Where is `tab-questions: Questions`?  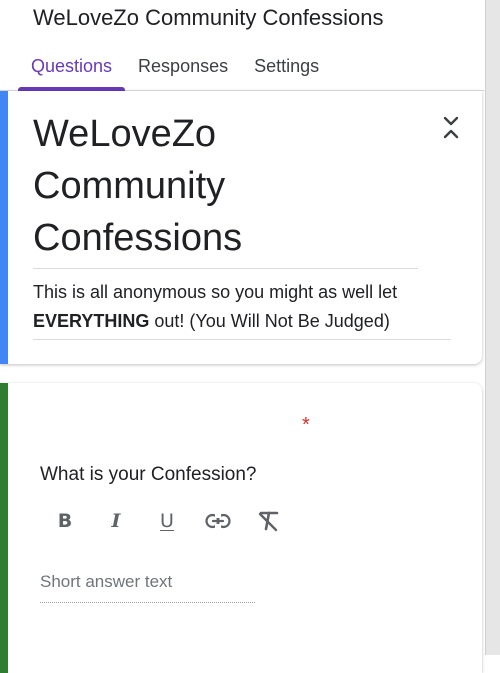 tab-questions: Questions is located at coordinates (72, 71).